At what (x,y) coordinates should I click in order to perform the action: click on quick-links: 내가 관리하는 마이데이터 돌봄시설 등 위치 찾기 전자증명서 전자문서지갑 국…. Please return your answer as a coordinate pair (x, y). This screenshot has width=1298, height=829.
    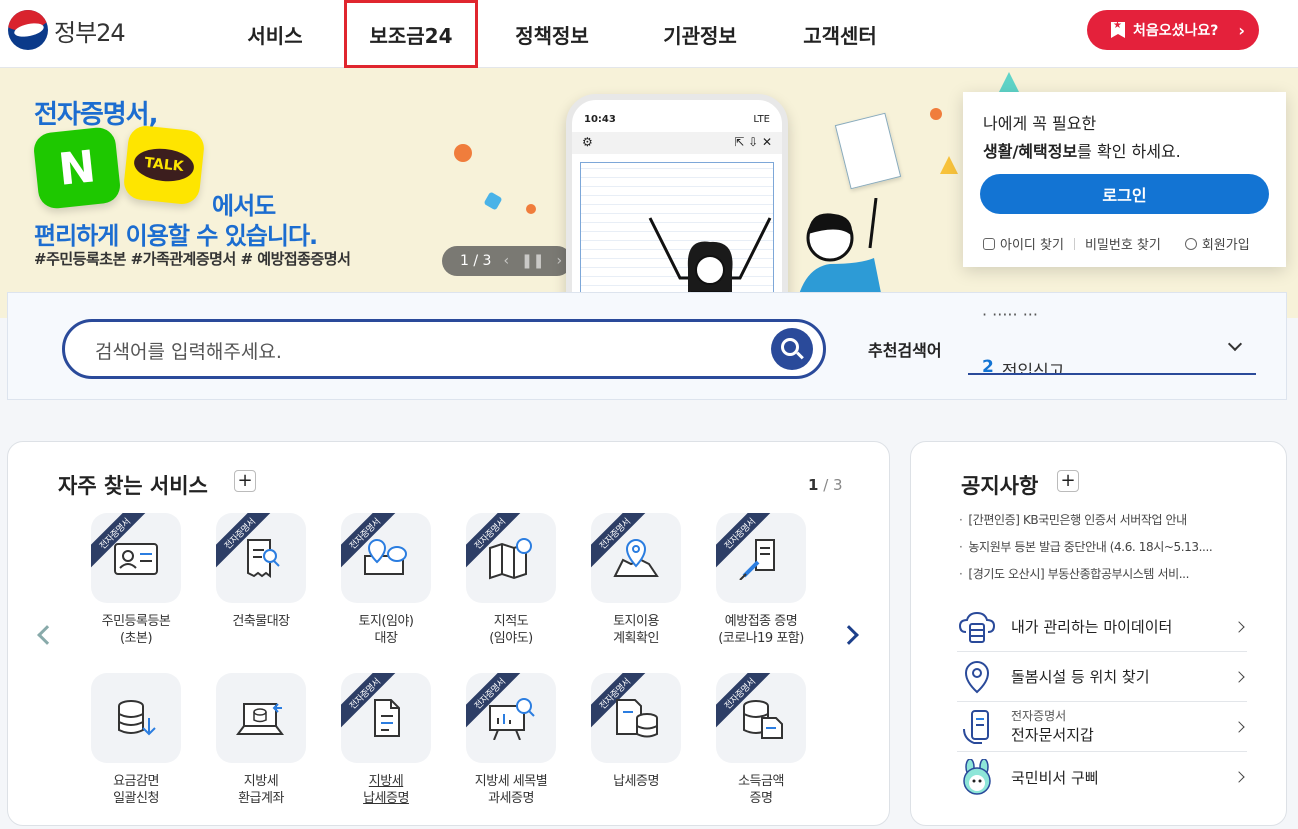
    Looking at the image, I should click on (1102, 702).